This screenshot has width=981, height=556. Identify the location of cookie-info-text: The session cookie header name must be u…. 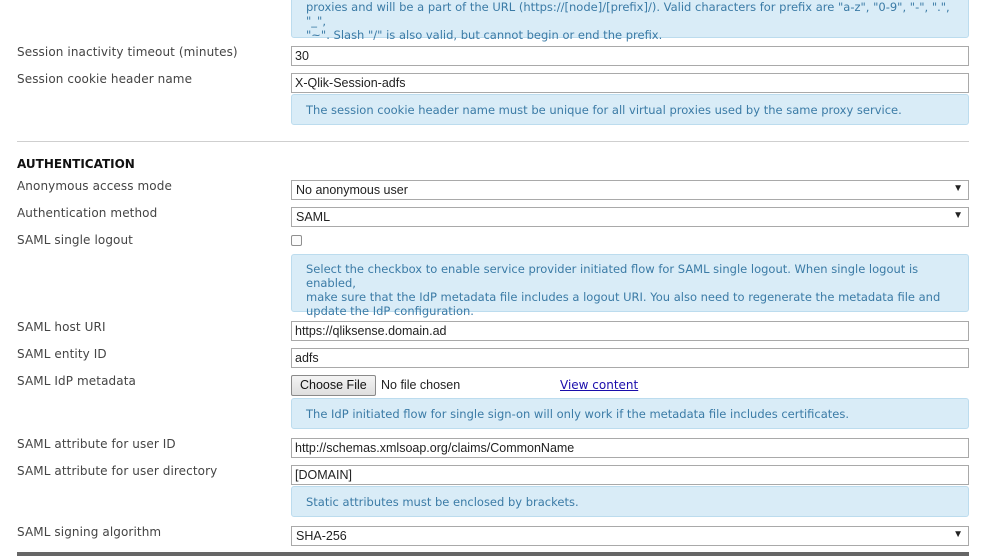
(604, 110).